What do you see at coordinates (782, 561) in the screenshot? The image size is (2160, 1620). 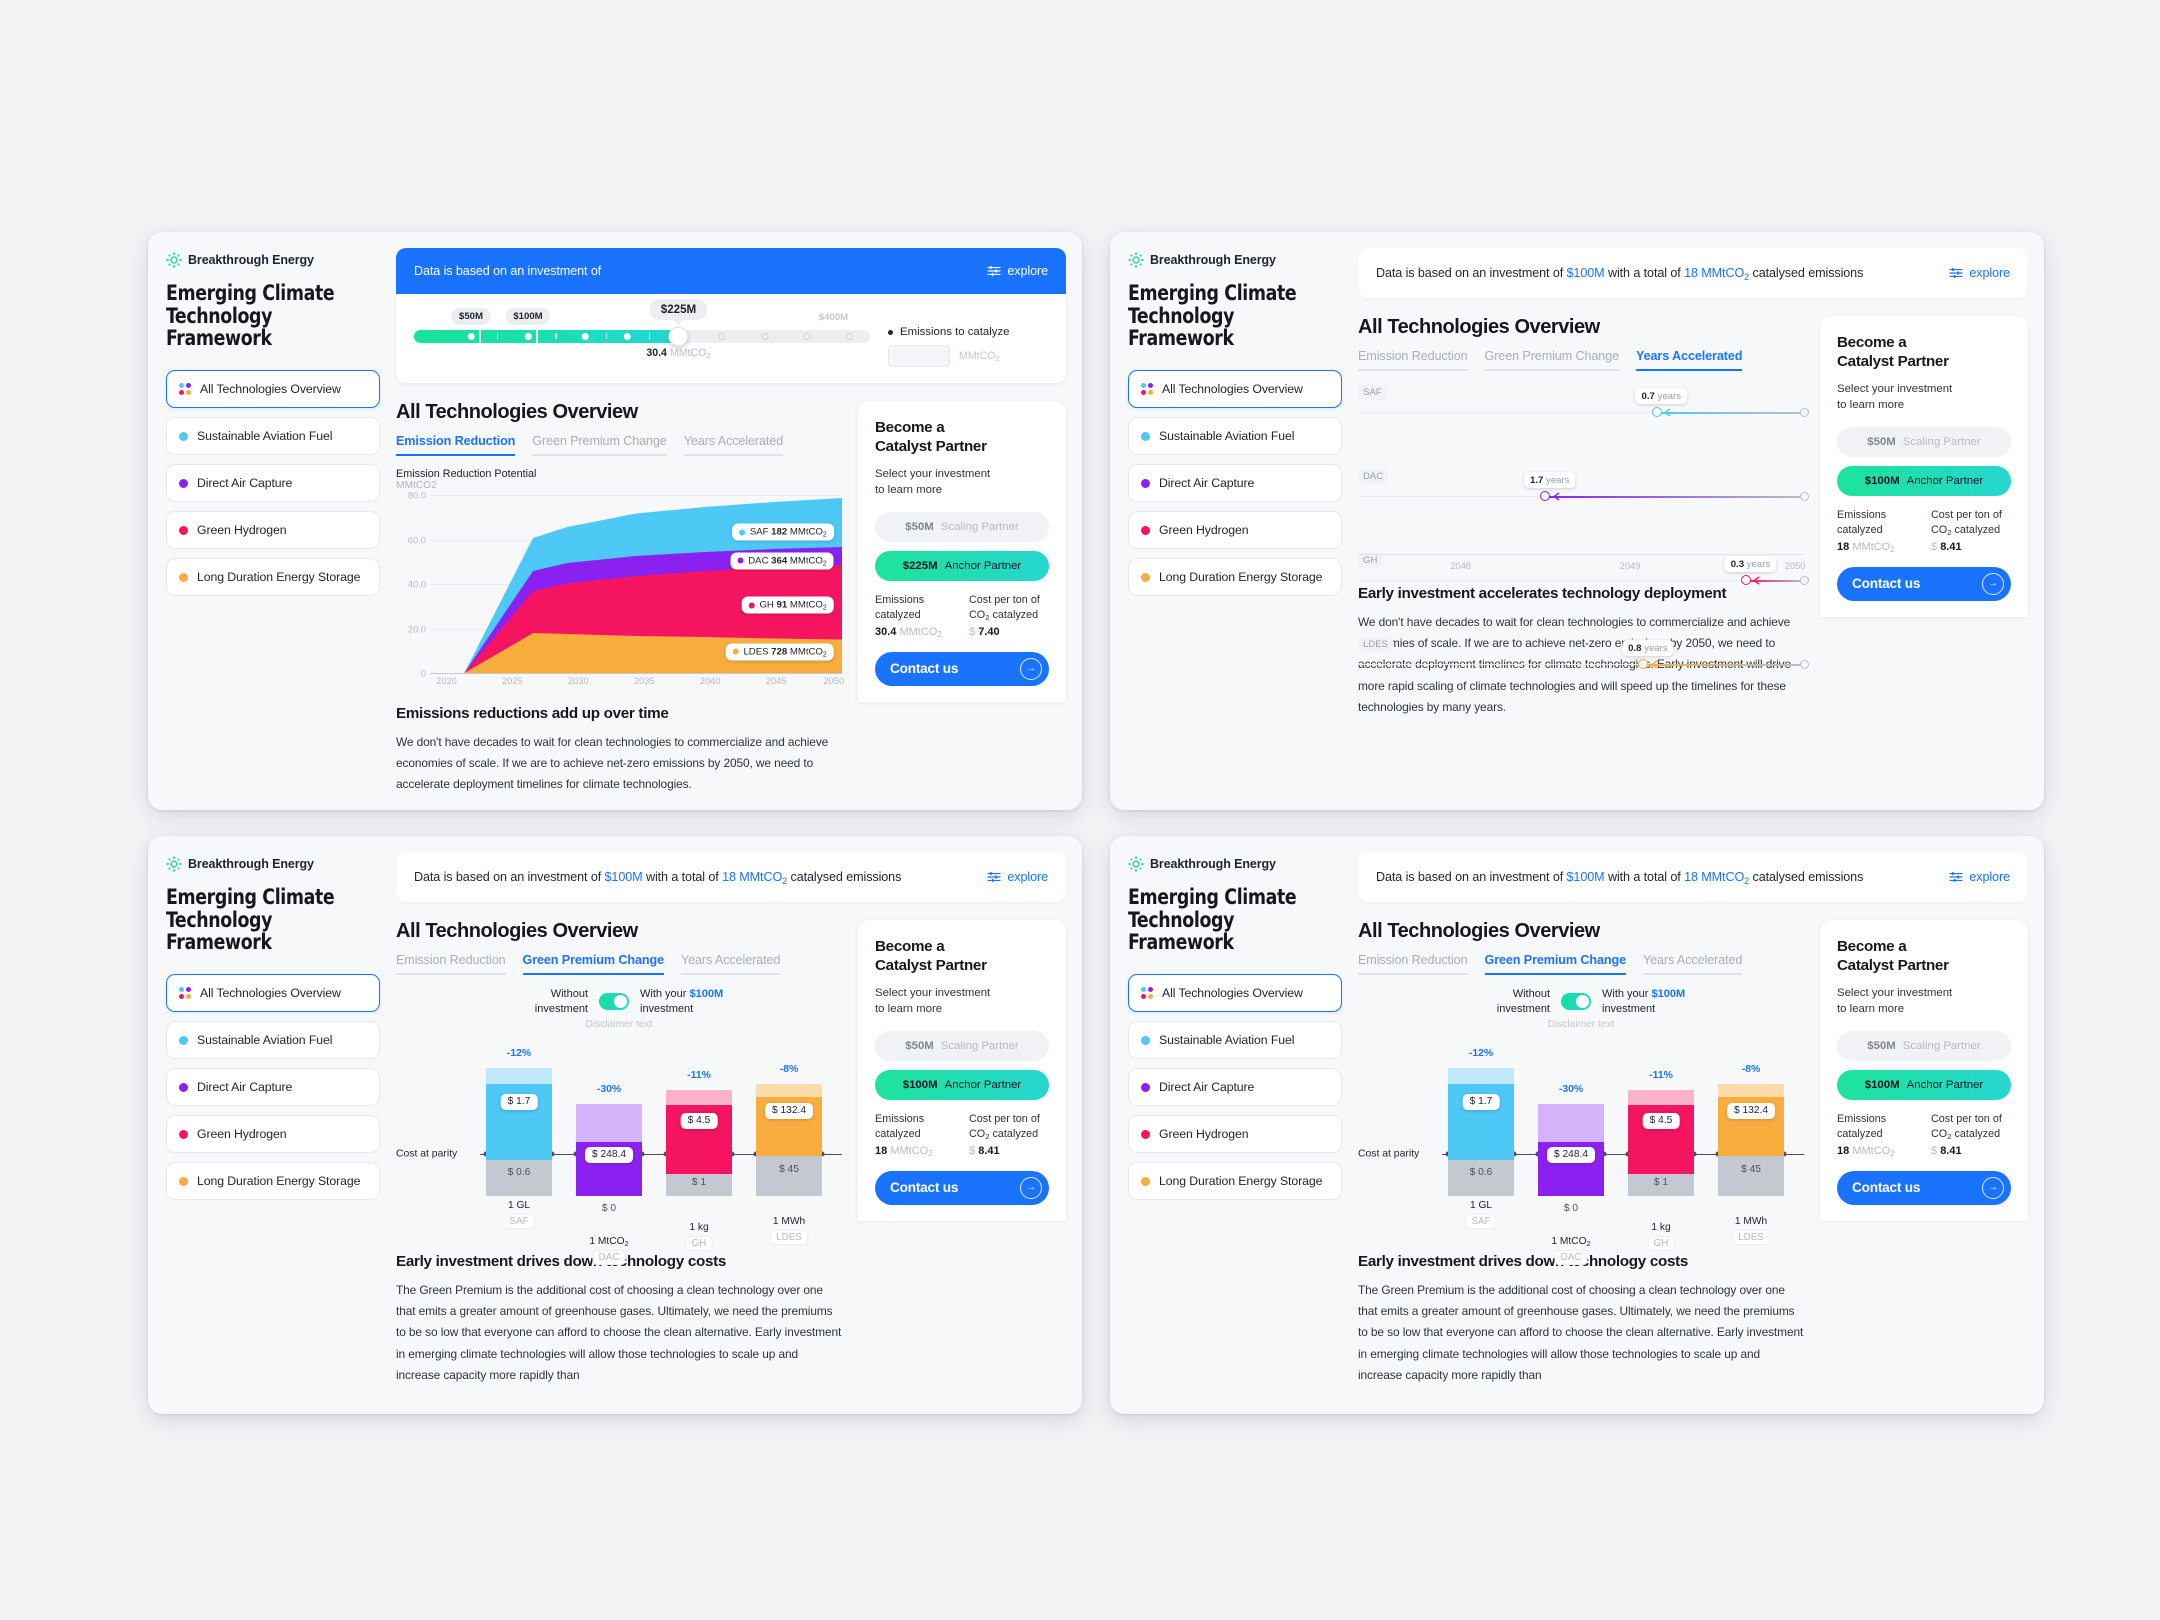 I see `series-tag-dac: DAC 364 MMtCO2` at bounding box center [782, 561].